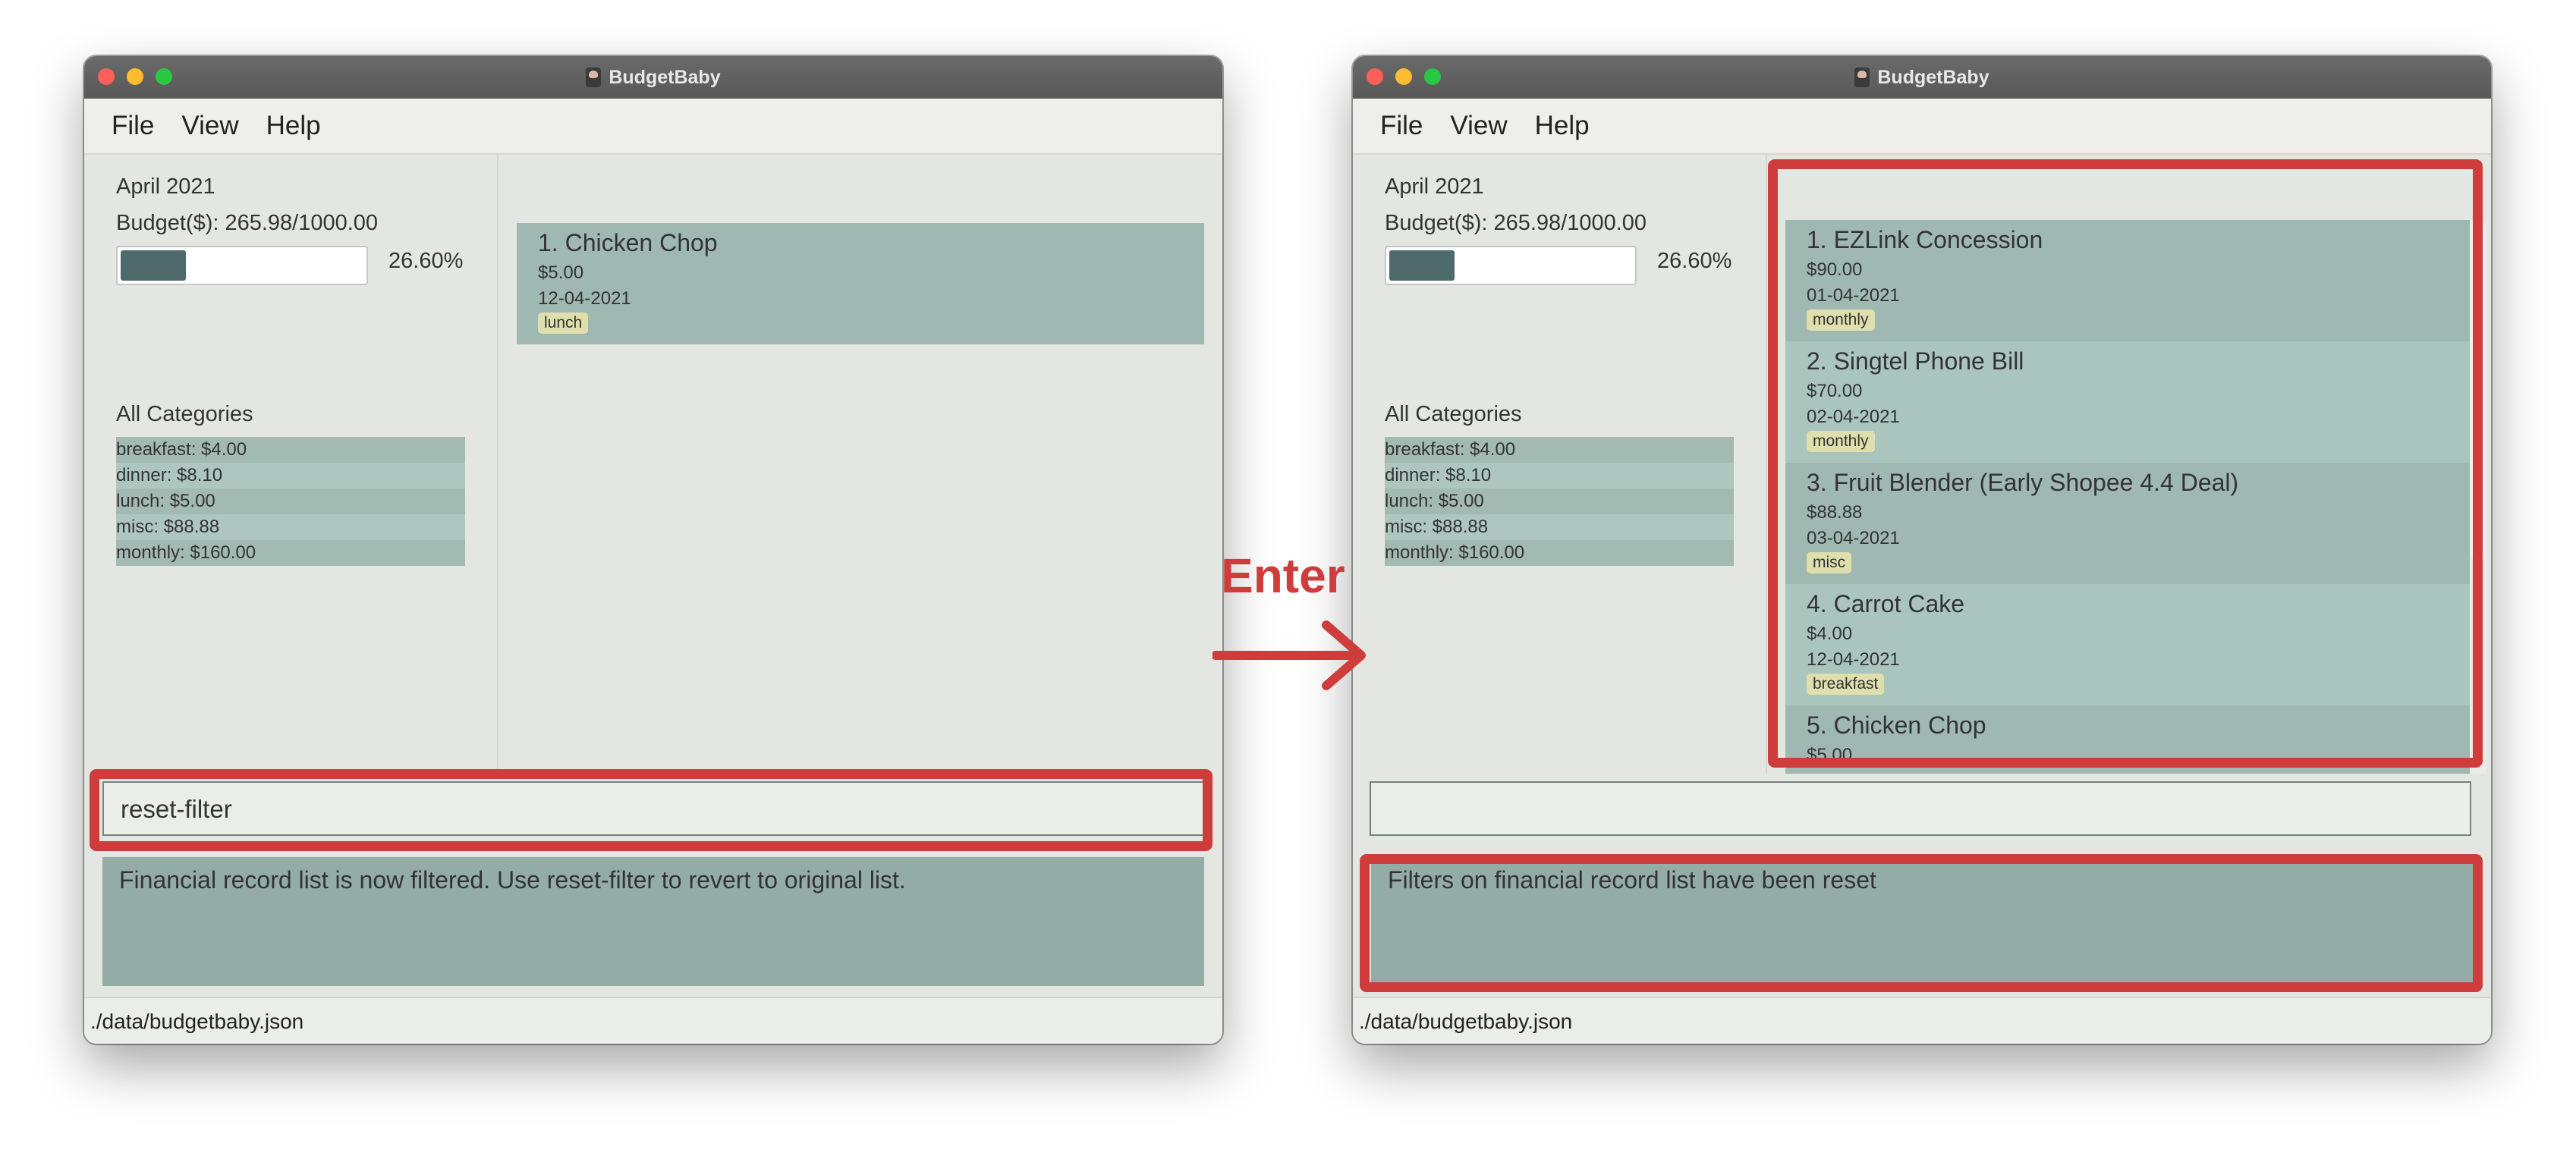 The height and width of the screenshot is (1156, 2576). I want to click on record-amount: $5.00, so click(561, 272).